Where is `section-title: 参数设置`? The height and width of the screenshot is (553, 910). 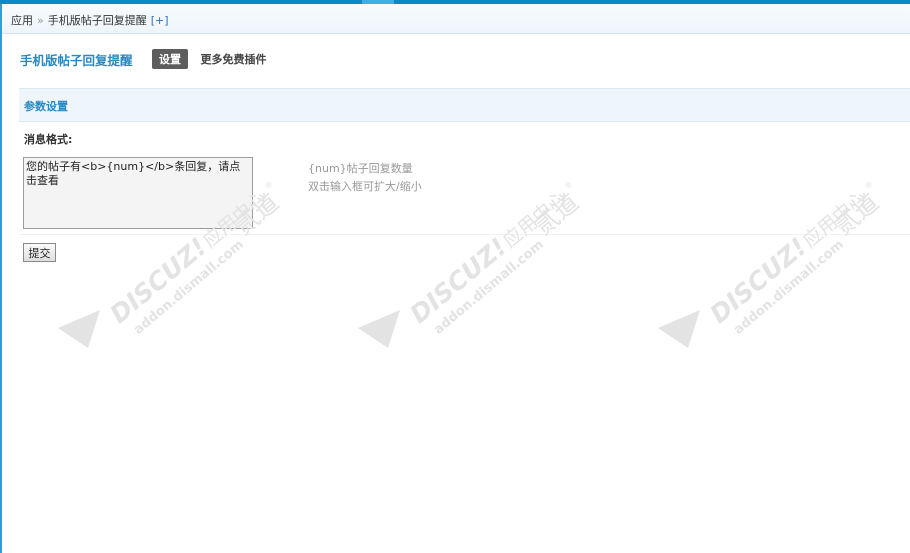 section-title: 参数设置 is located at coordinates (46, 106).